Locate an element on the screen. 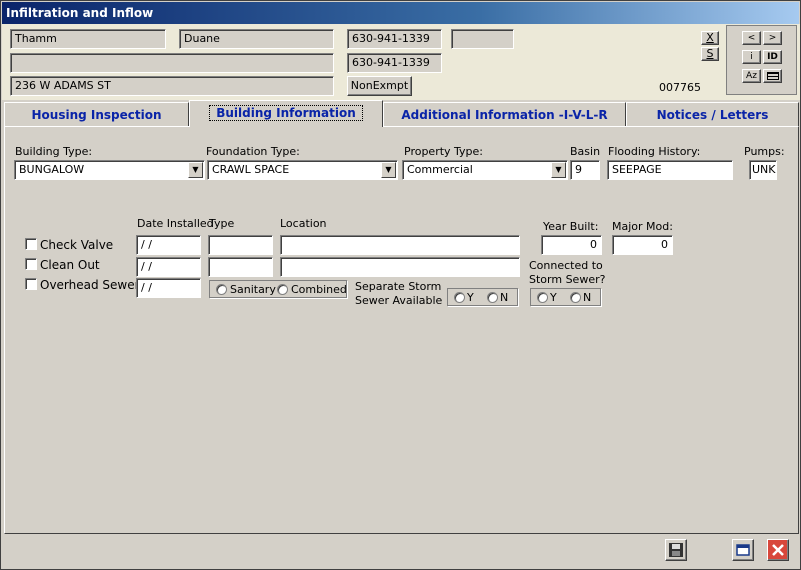 This screenshot has width=801, height=570. phone2-field: 630-941-1339 is located at coordinates (394, 63).